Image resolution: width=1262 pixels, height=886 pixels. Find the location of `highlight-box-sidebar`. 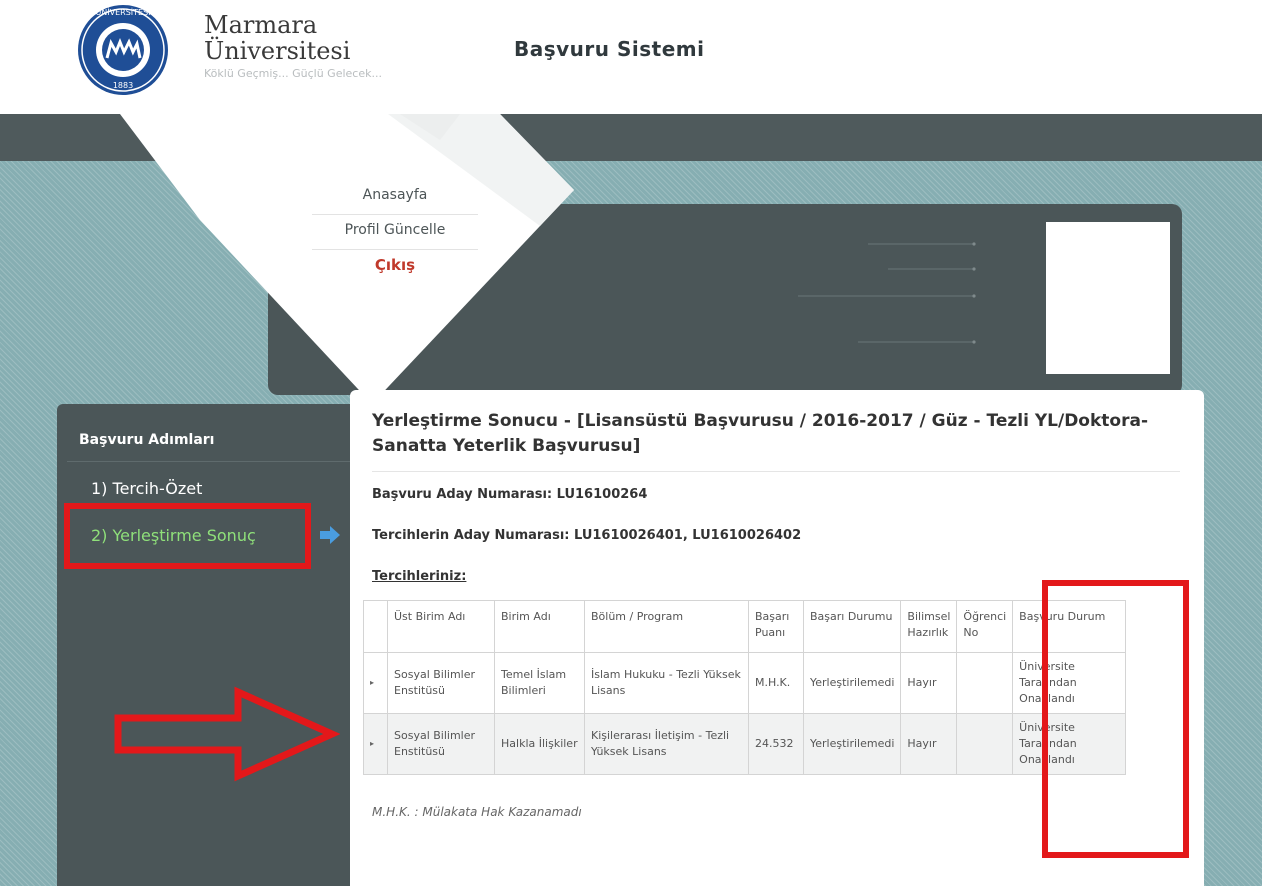

highlight-box-sidebar is located at coordinates (187, 536).